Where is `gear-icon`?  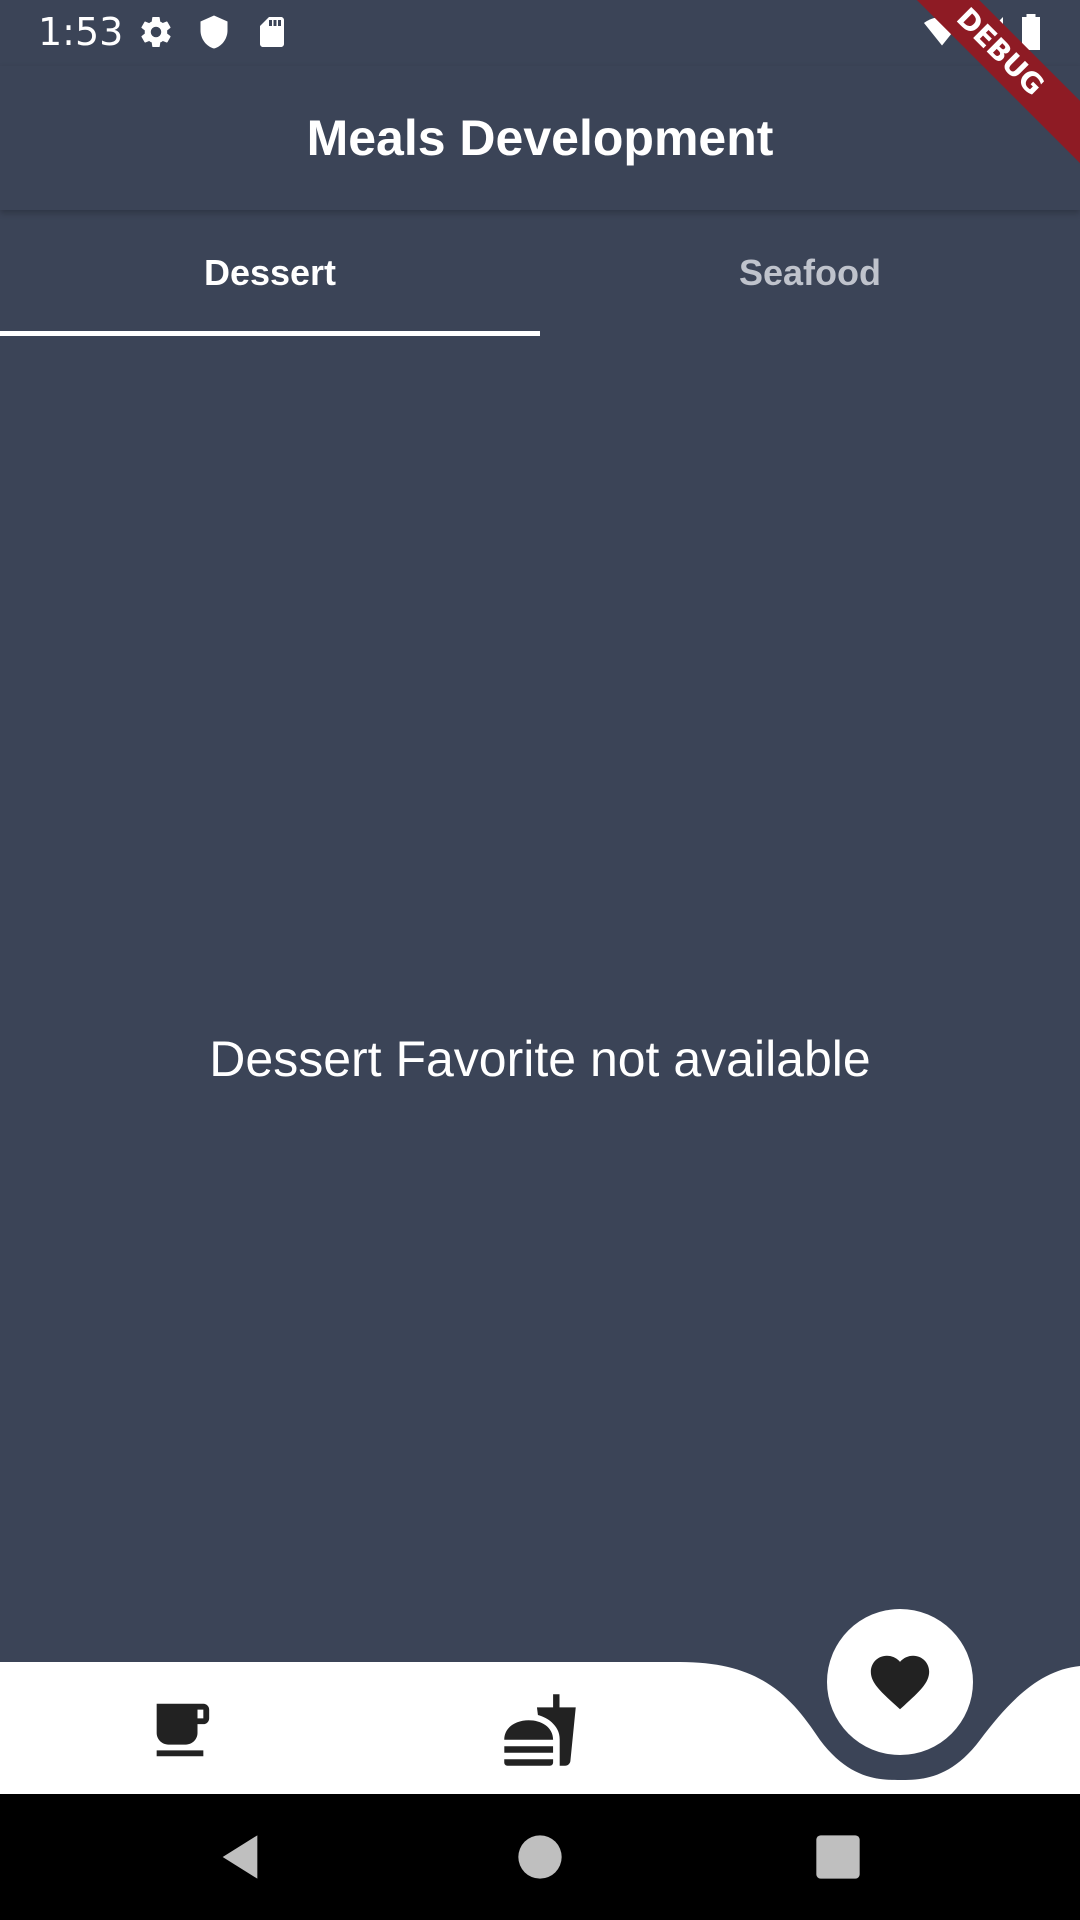 gear-icon is located at coordinates (156, 32).